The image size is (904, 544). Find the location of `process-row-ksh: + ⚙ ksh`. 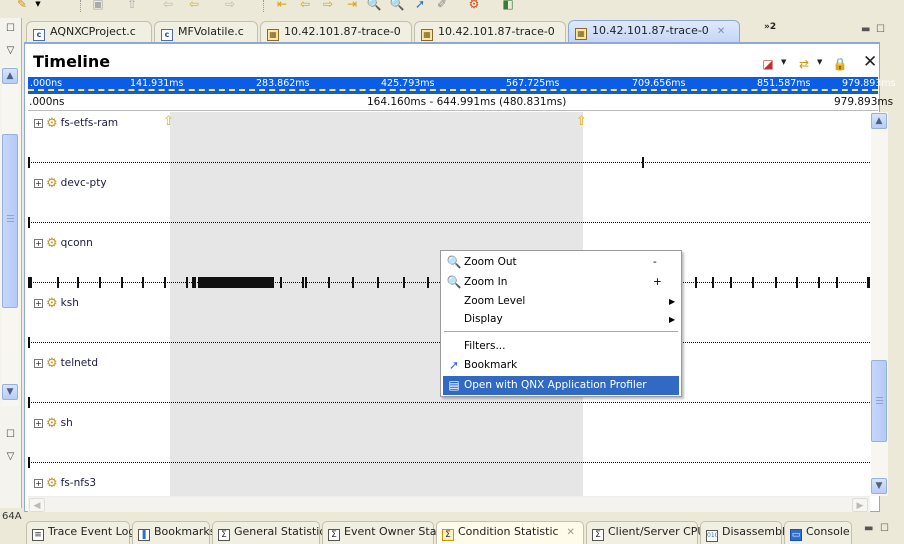

process-row-ksh: + ⚙ ksh is located at coordinates (56, 304).